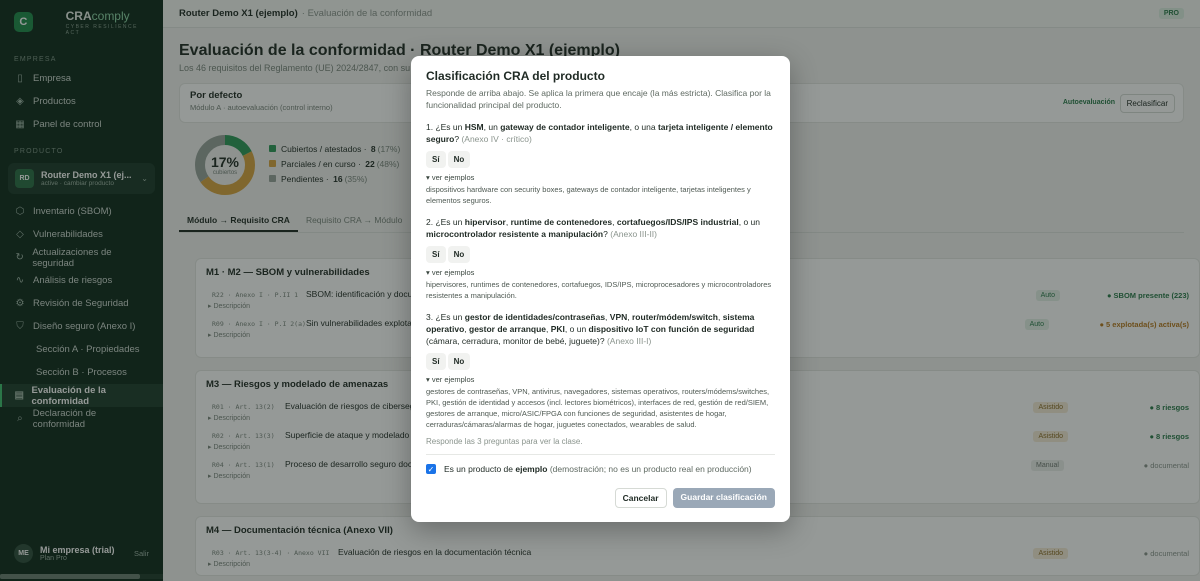  Describe the element at coordinates (474, 127) in the screenshot. I see `question-part: HSM` at that location.